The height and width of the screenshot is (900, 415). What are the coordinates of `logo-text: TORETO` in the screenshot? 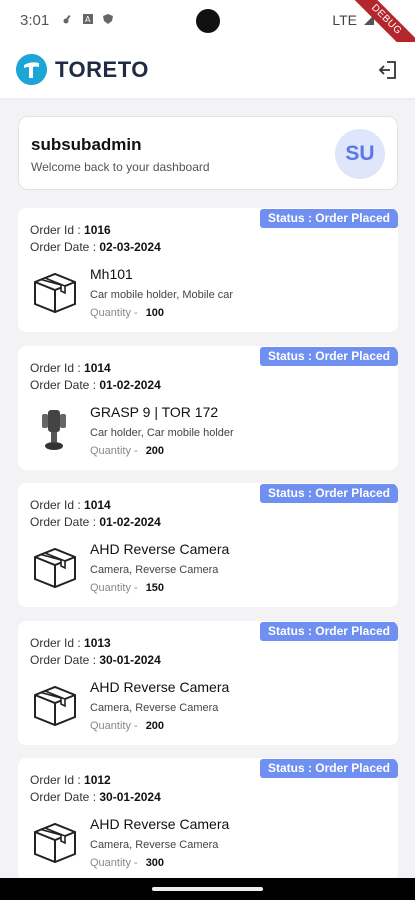 It's located at (102, 69).